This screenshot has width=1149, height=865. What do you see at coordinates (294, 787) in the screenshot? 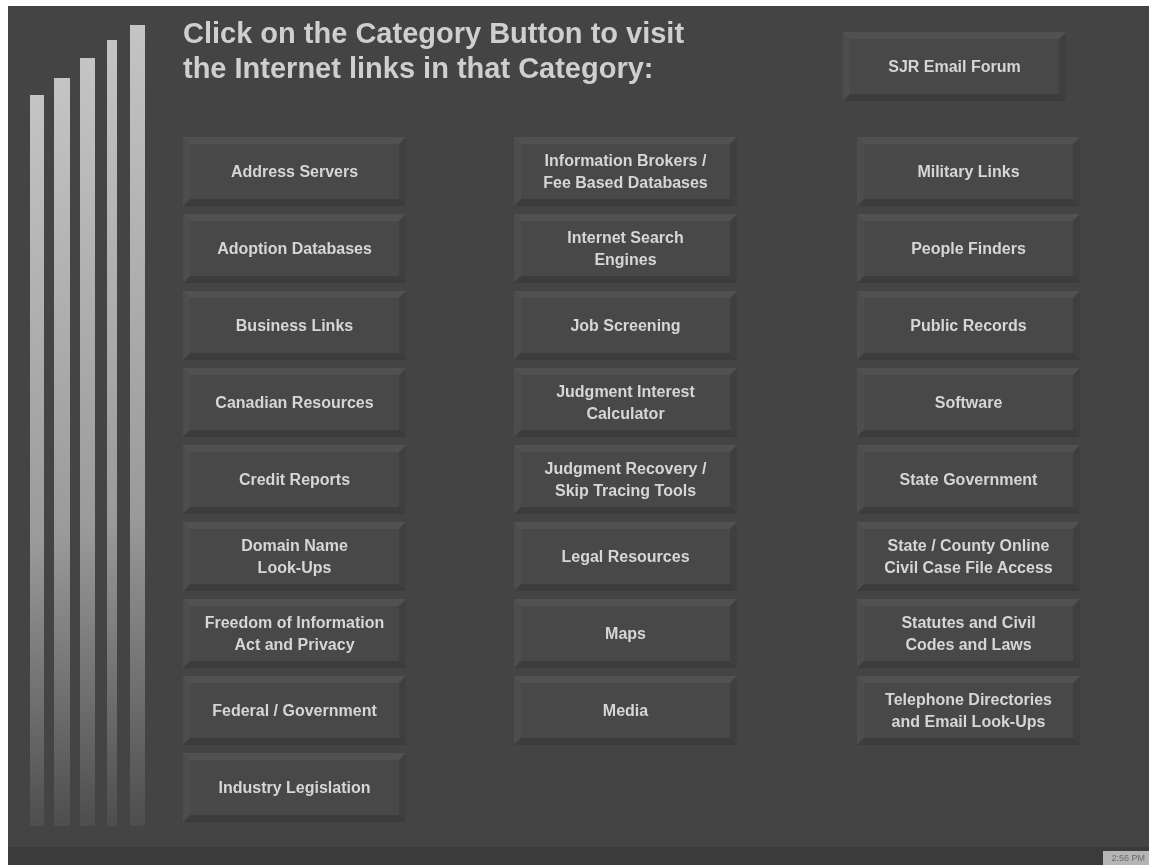
I see `category-button: Industry Legislation` at bounding box center [294, 787].